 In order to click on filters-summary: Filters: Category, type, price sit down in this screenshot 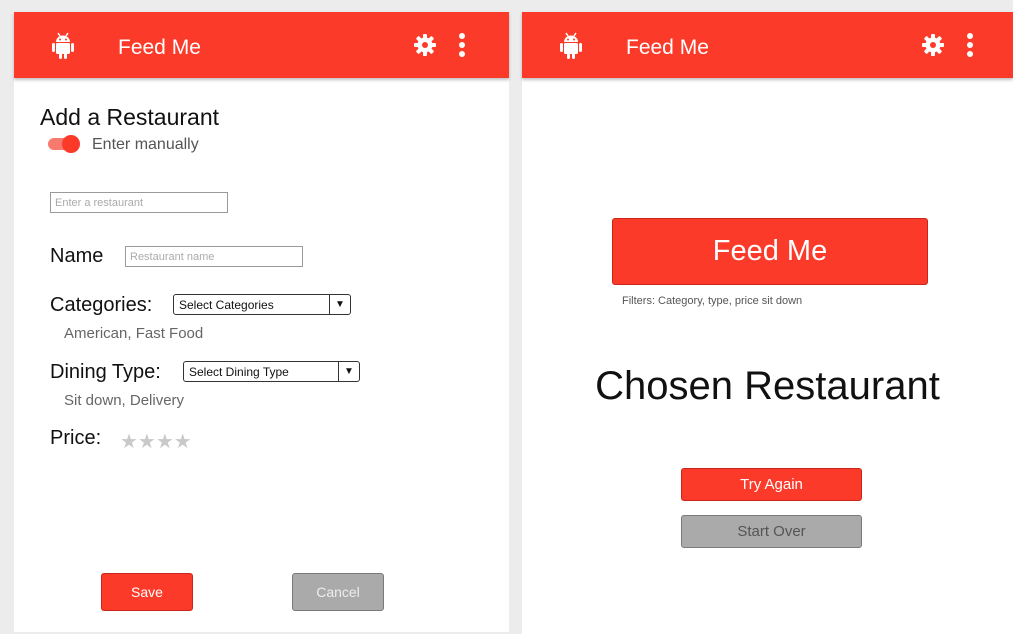, I will do `click(712, 301)`.